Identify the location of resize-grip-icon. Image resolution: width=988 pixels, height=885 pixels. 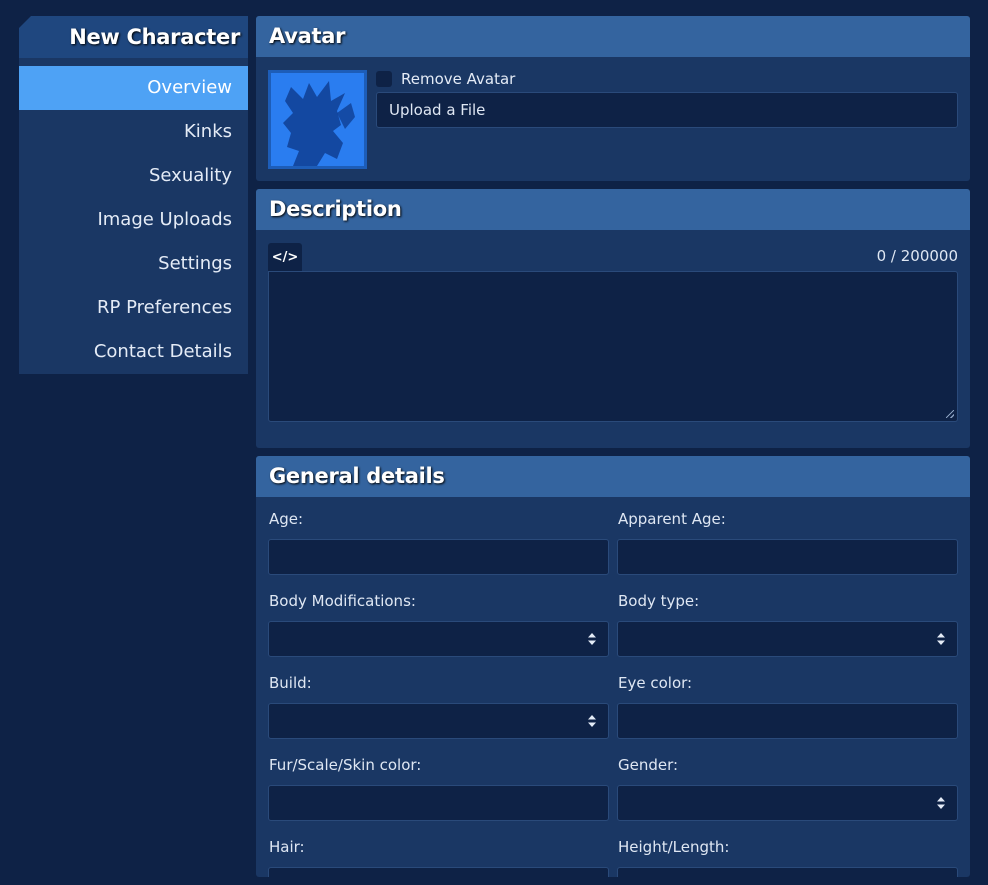
(950, 414).